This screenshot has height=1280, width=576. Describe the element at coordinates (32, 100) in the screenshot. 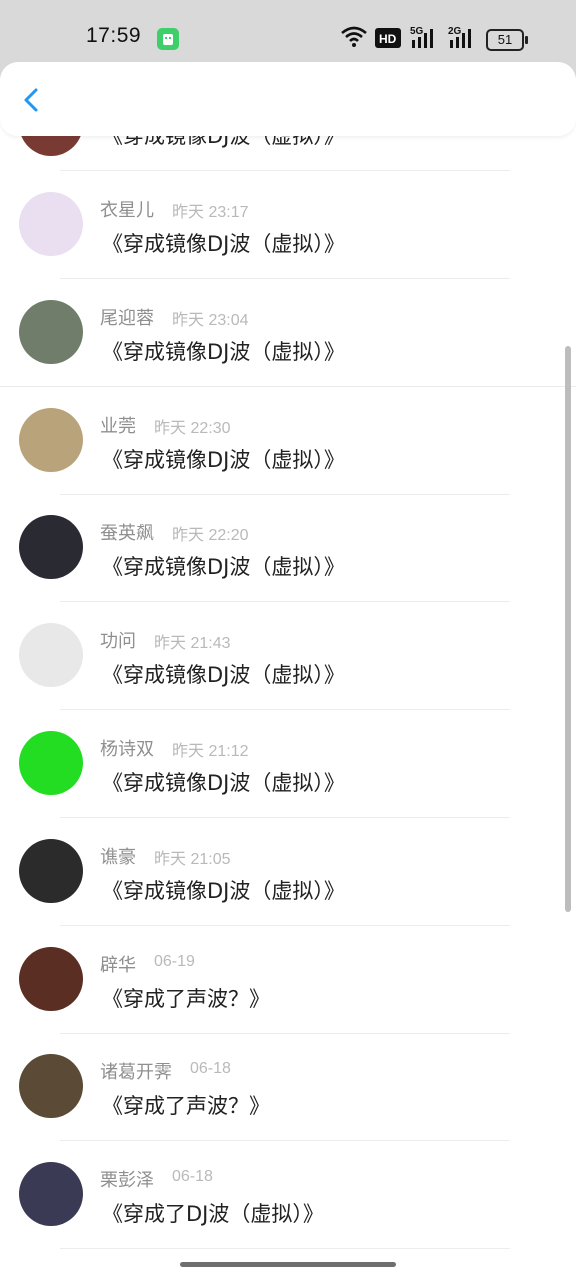

I see `chevron-left-icon` at that location.